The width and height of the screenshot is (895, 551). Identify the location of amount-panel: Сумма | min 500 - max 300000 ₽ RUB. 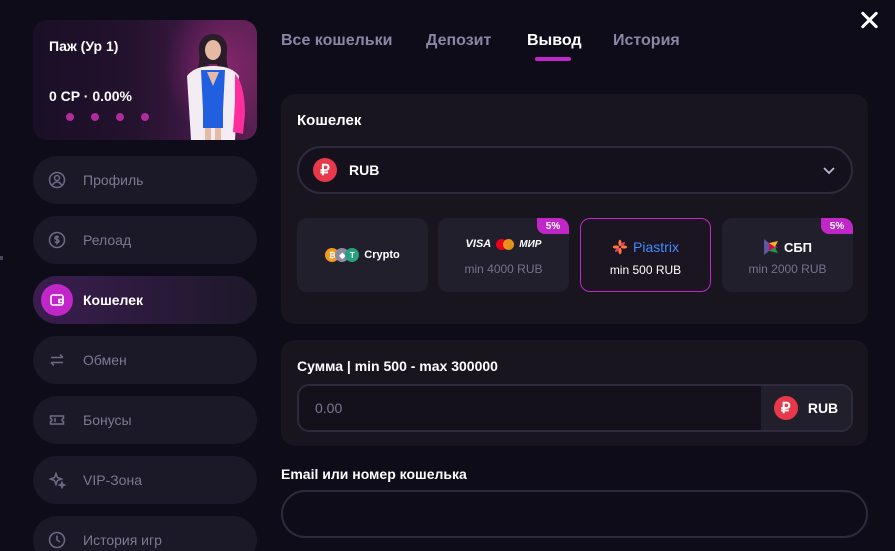
(574, 393).